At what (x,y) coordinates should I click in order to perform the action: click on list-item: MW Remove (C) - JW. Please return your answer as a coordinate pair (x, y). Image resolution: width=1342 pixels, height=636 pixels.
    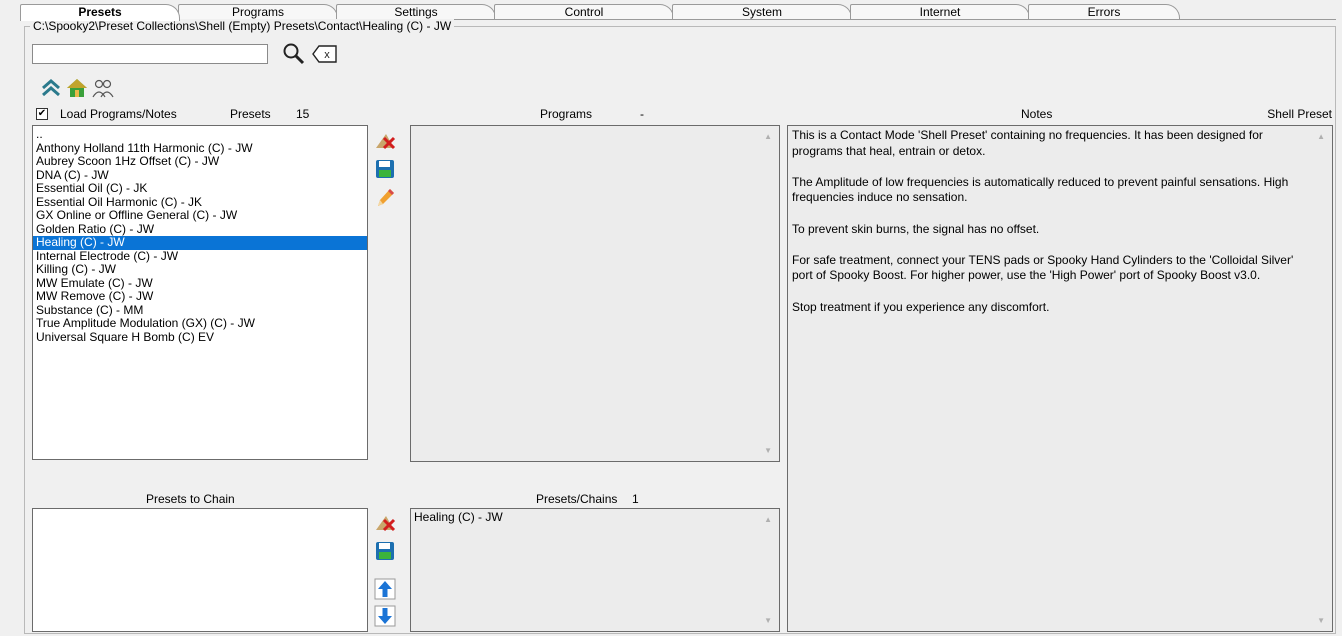
    Looking at the image, I should click on (200, 296).